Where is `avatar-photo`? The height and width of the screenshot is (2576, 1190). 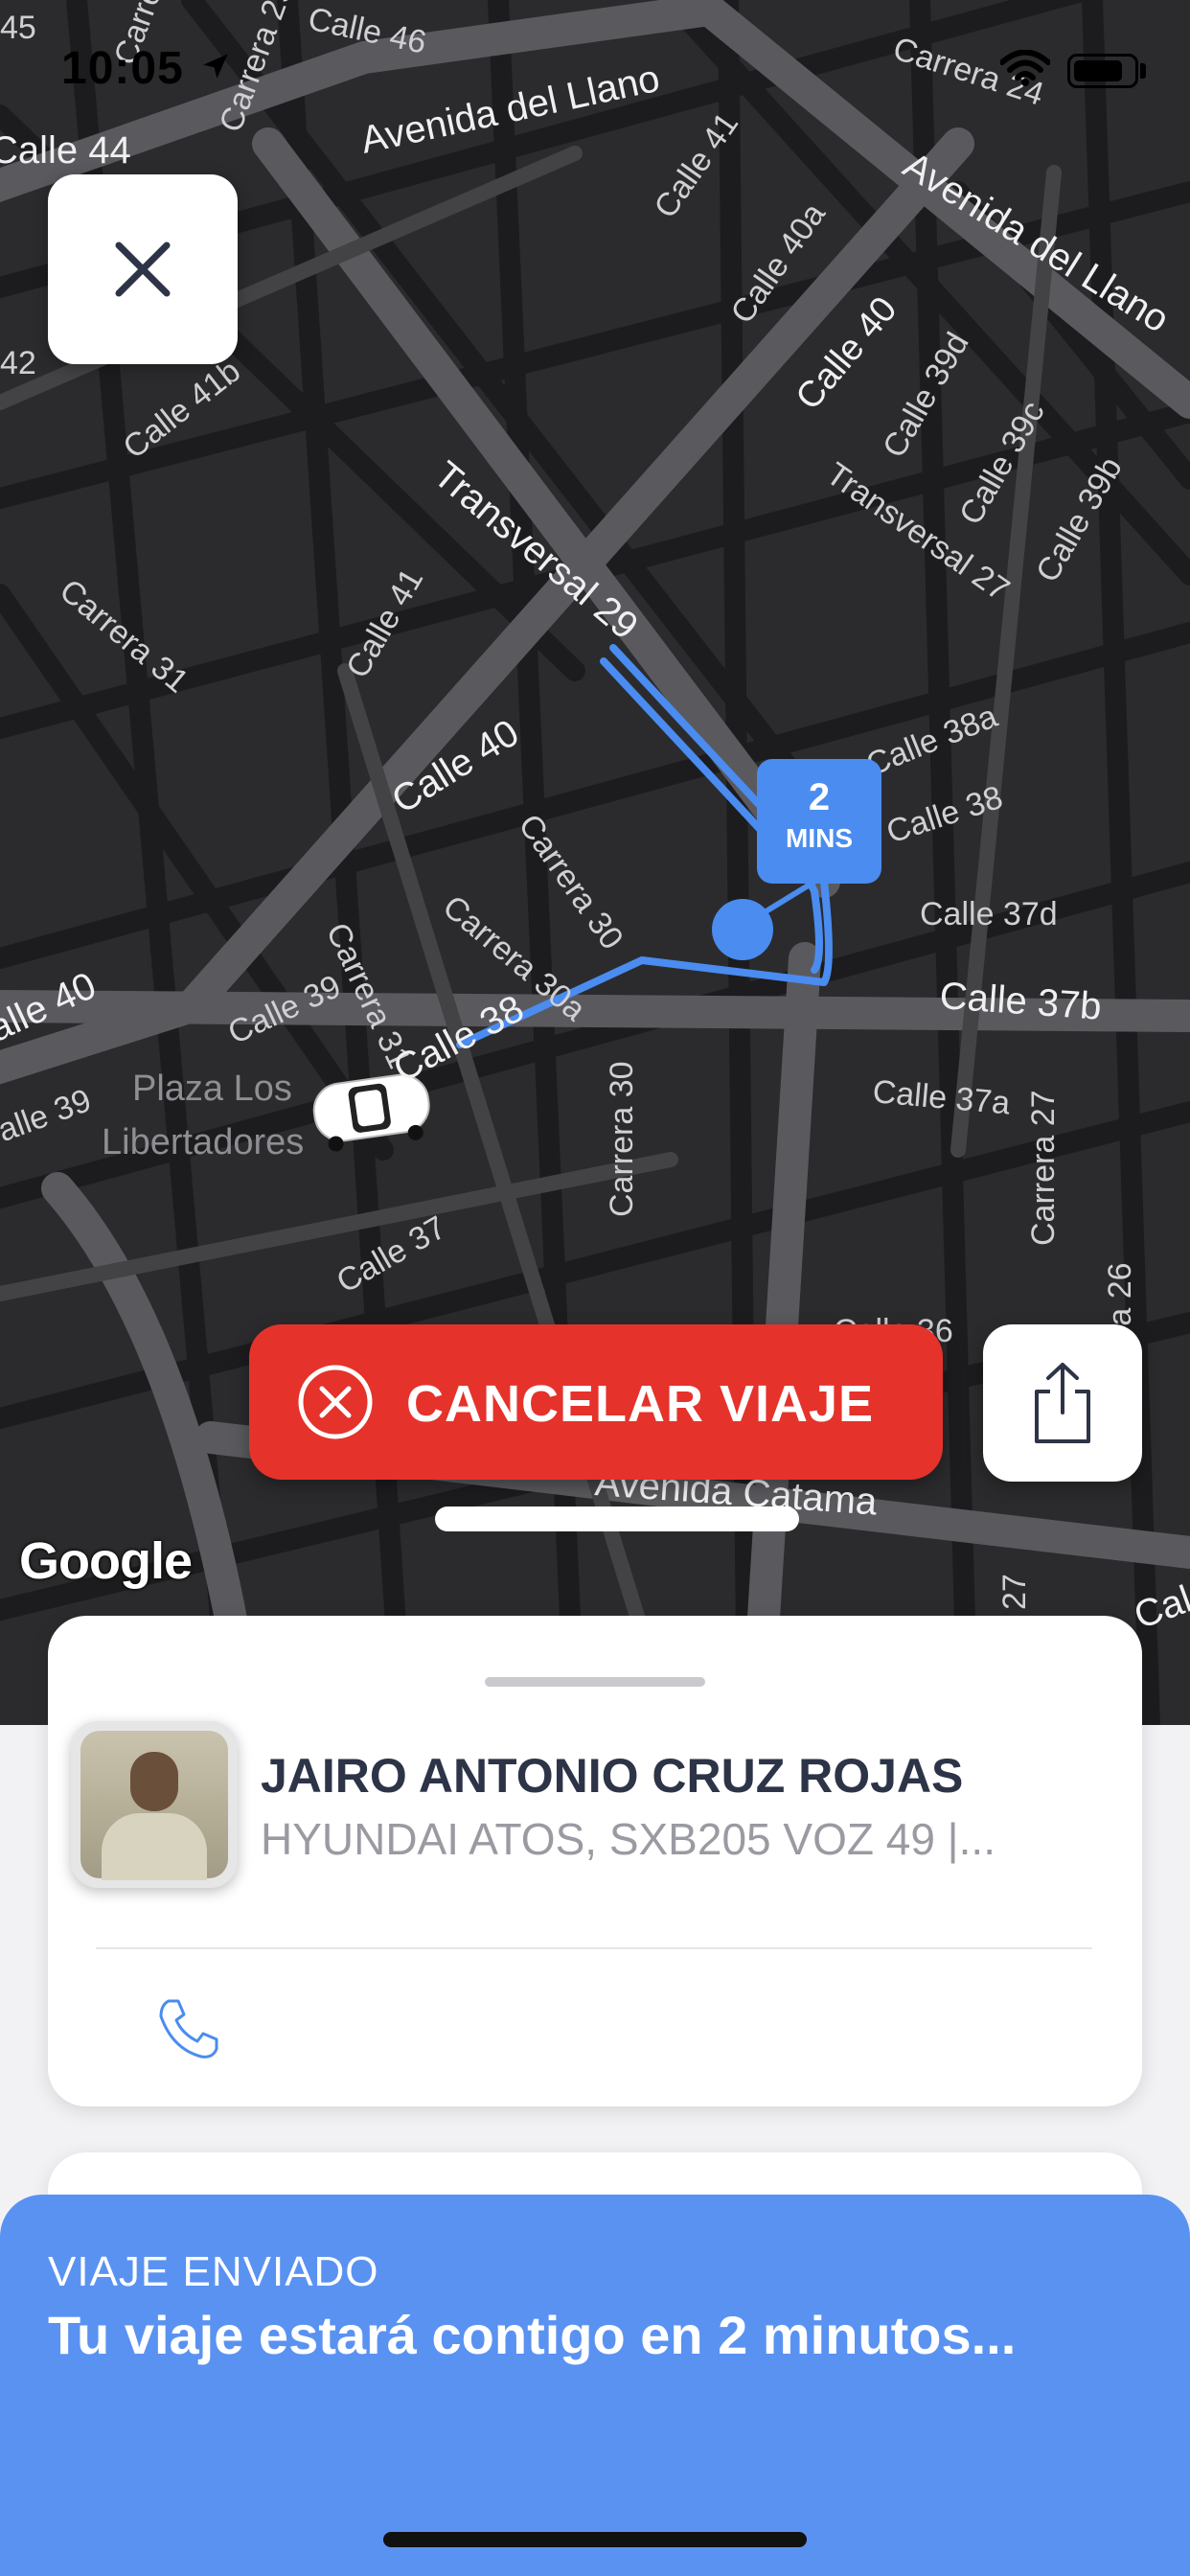 avatar-photo is located at coordinates (154, 1805).